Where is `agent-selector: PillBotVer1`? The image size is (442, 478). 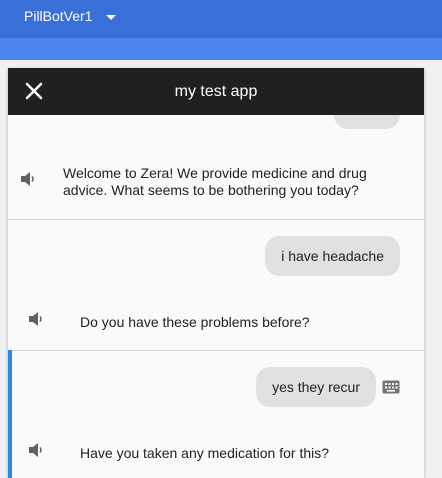 agent-selector: PillBotVer1 is located at coordinates (70, 16).